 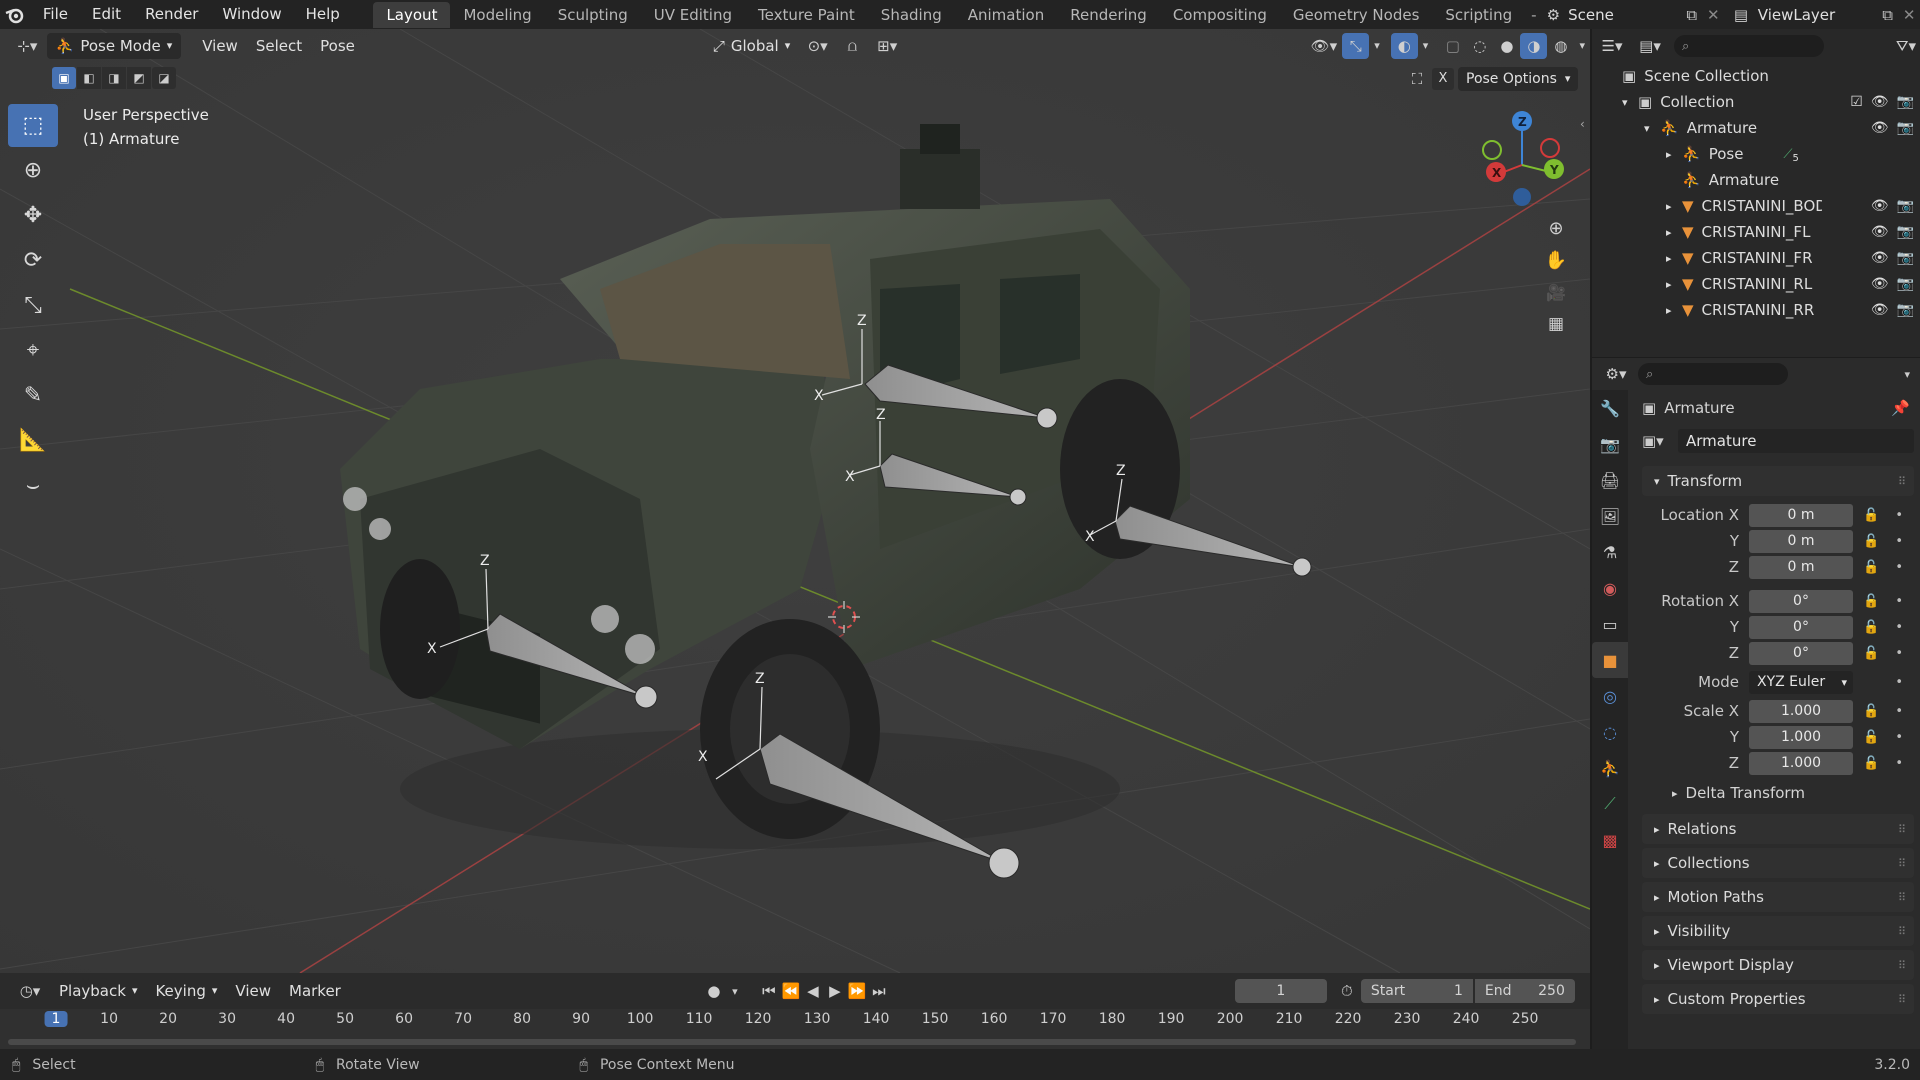 What do you see at coordinates (1814, 15) in the screenshot?
I see `view-layer-name: ViewLayer` at bounding box center [1814, 15].